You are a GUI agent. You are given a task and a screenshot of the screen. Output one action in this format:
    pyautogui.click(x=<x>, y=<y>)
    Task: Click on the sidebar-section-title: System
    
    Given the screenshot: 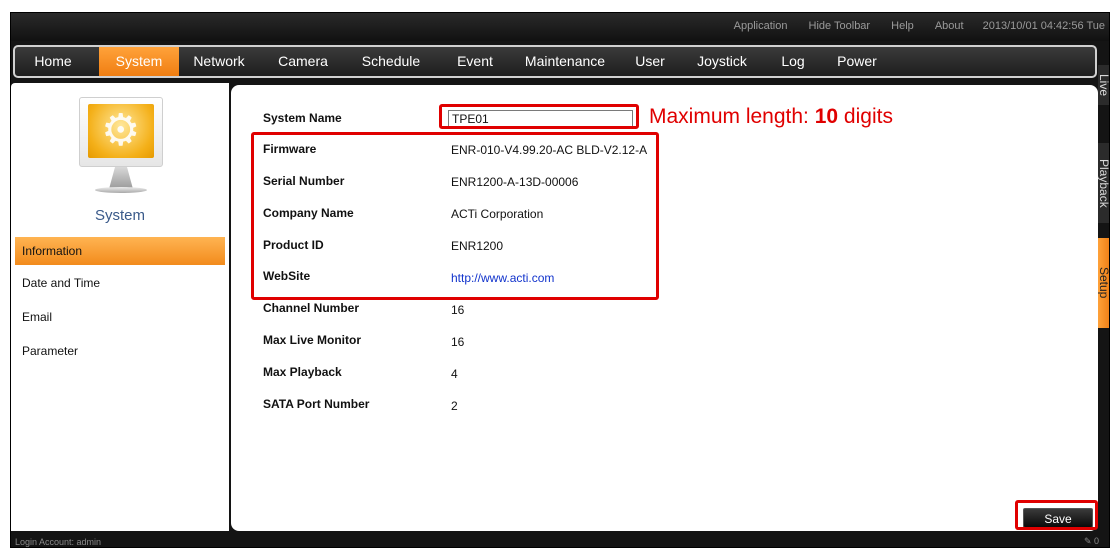 What is the action you would take?
    pyautogui.click(x=119, y=215)
    